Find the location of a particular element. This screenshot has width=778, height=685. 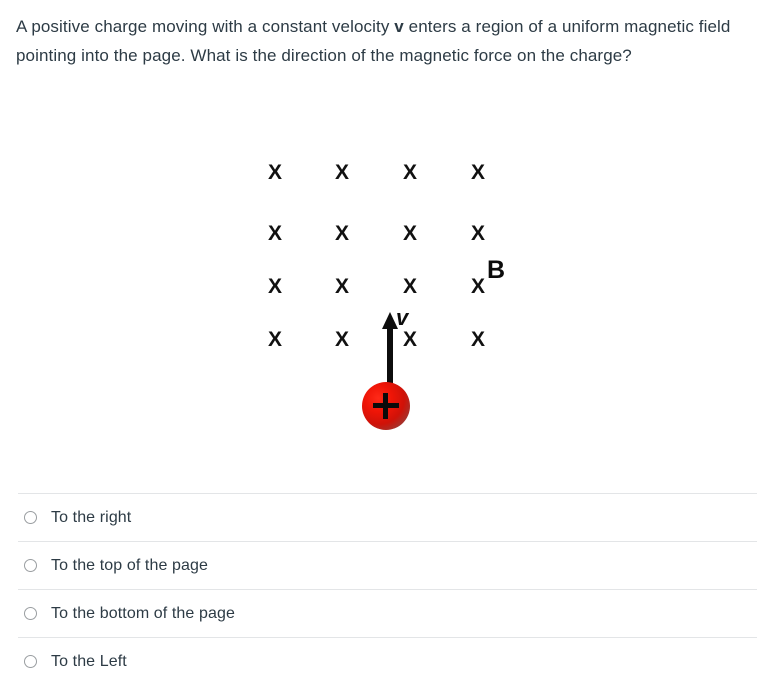

positive-charge-icon is located at coordinates (386, 406).